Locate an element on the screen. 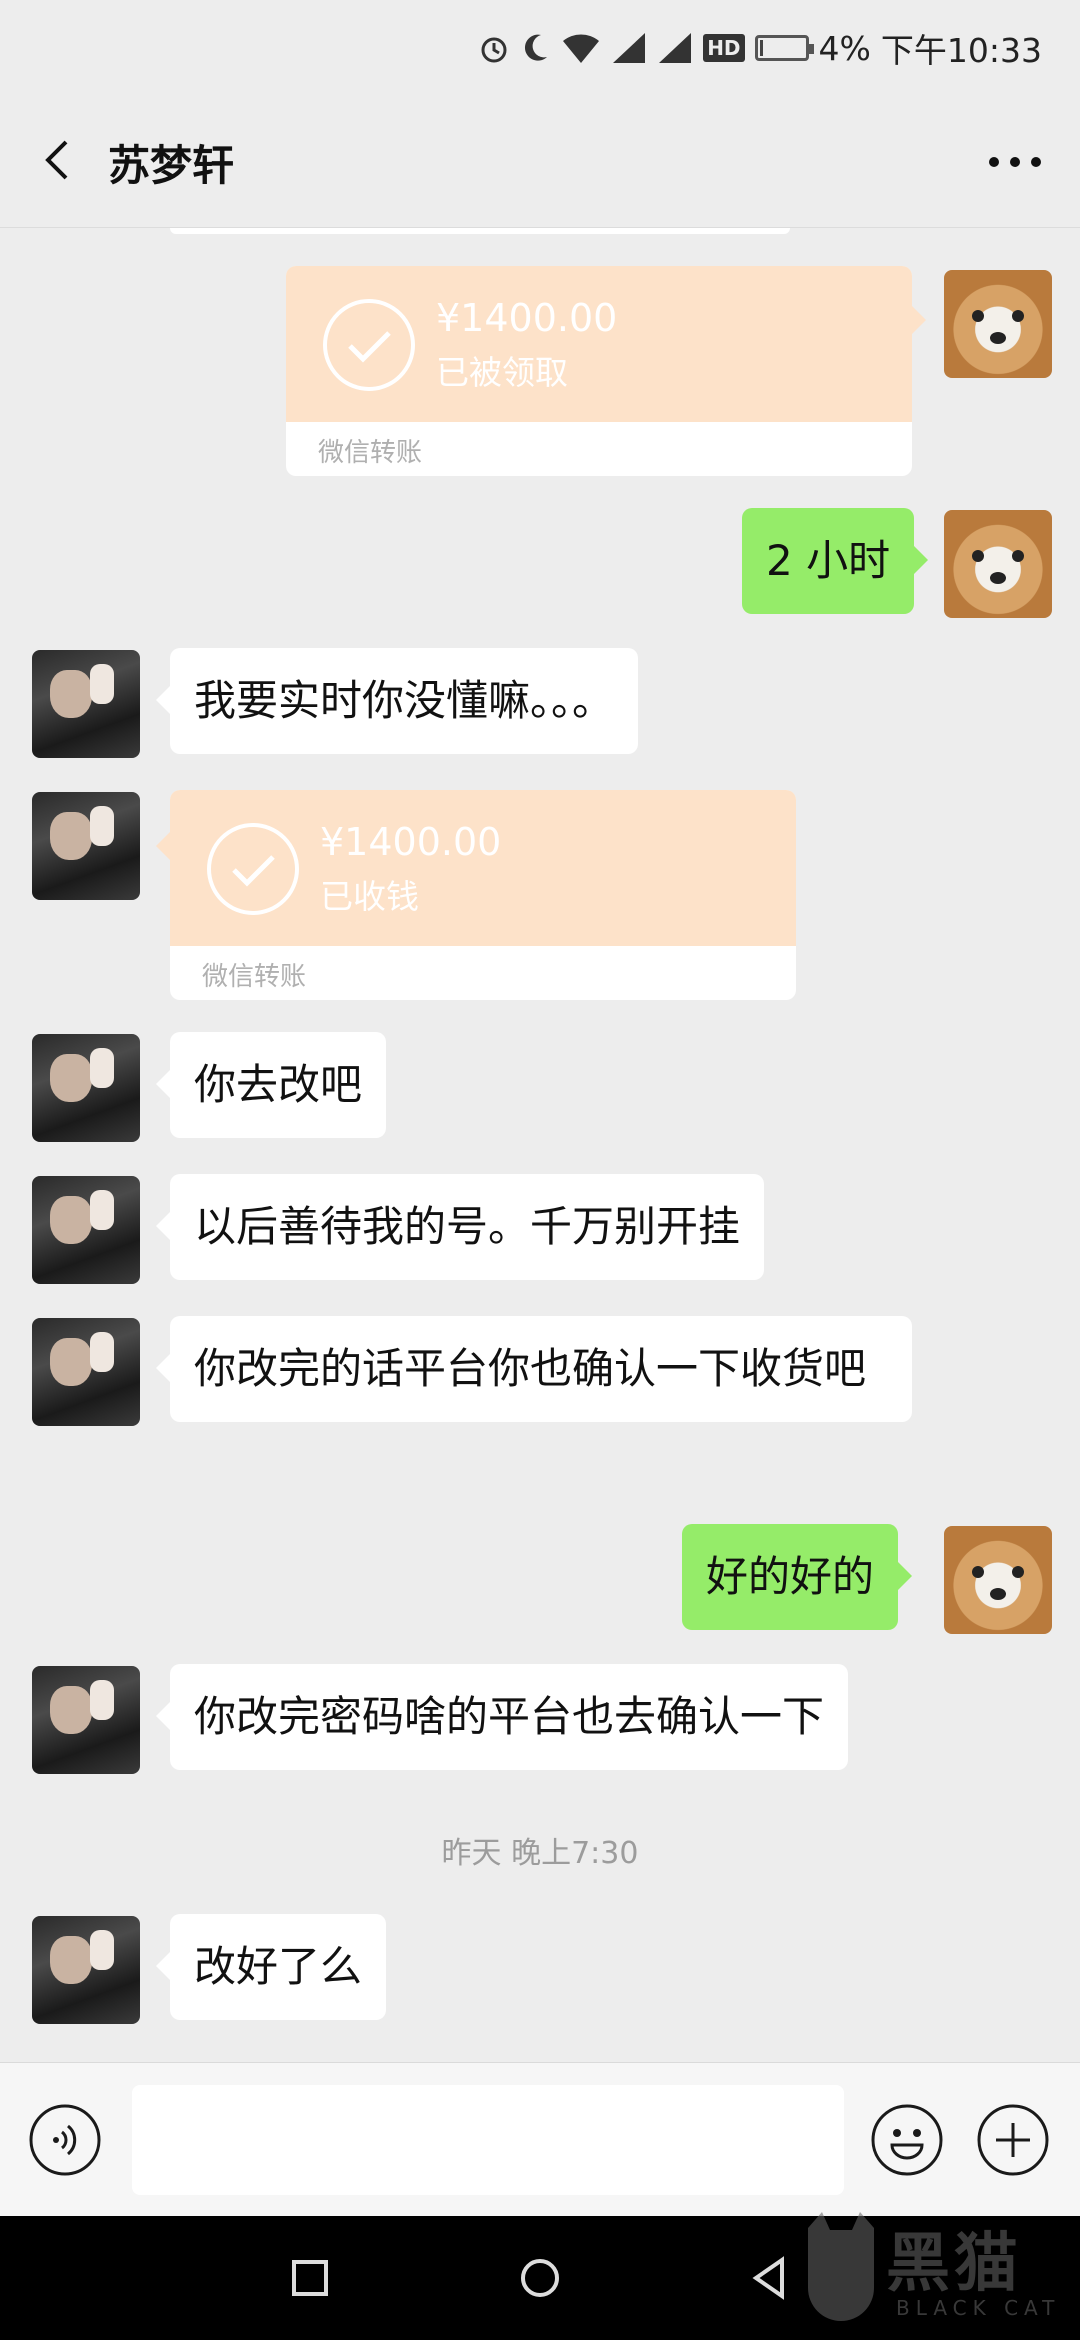 The height and width of the screenshot is (2340, 1080). moon-icon is located at coordinates (536, 47).